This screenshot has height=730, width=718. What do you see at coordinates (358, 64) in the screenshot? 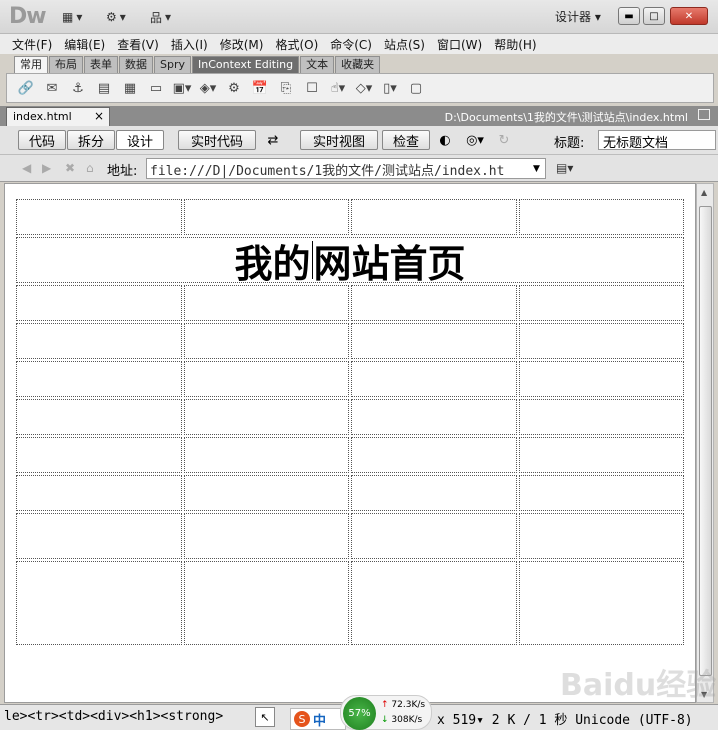
I see `tab-favorites: 收藏夹` at bounding box center [358, 64].